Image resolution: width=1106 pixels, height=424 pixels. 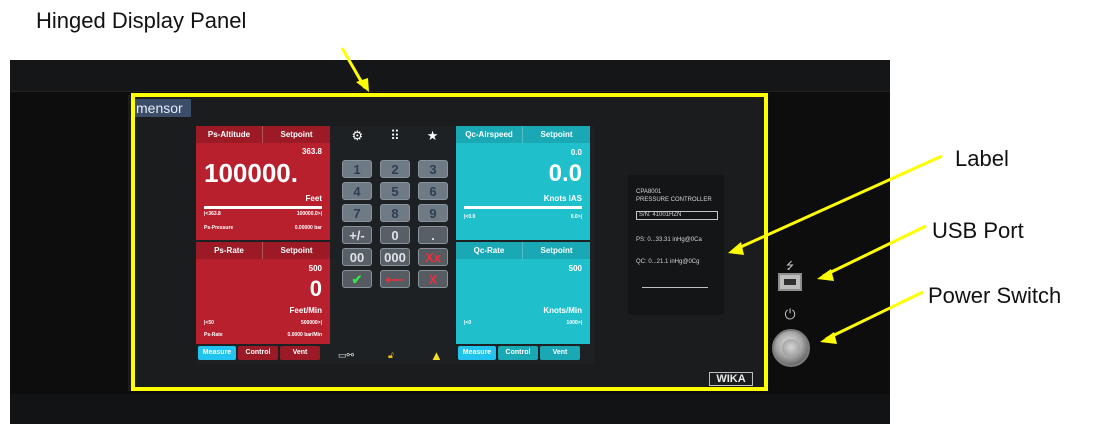 I want to click on usb-port, so click(x=790, y=282).